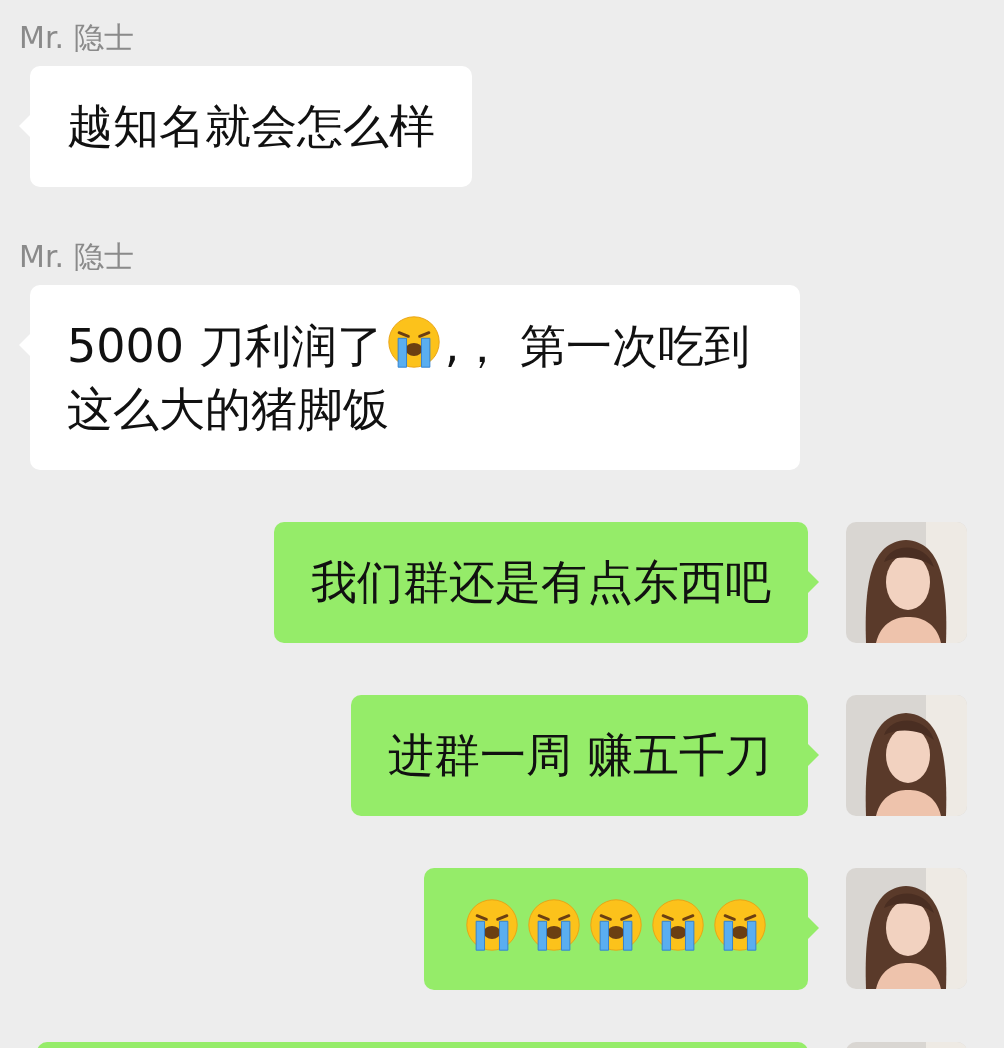  I want to click on message-bubble: 进群一周 赚五千刀, so click(579, 755).